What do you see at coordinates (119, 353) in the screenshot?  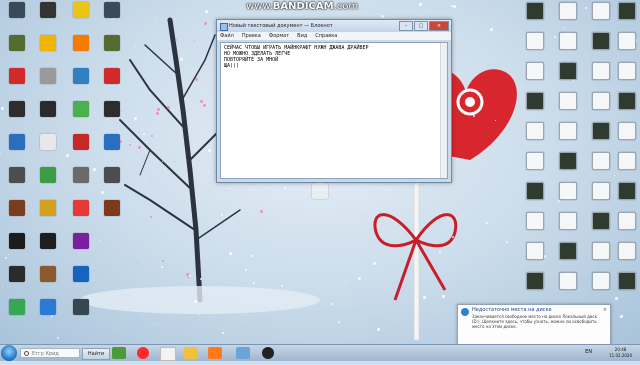 I see `minecraft-launcher-icon` at bounding box center [119, 353].